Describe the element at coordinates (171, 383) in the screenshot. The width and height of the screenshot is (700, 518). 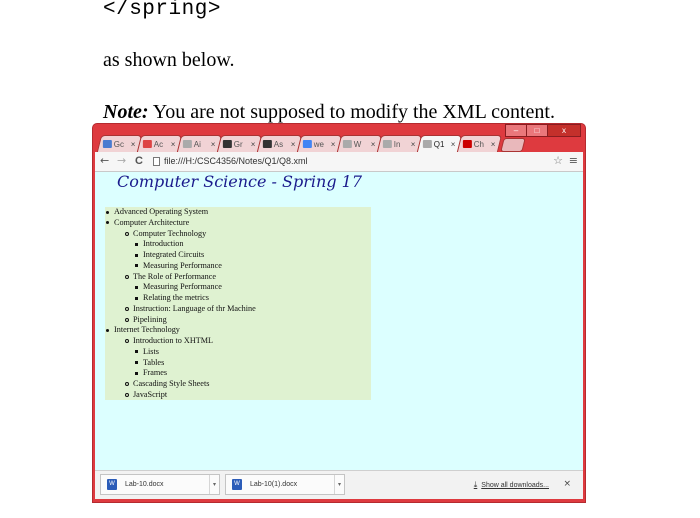
I see `list-item-text: Cascading Style Sheets` at that location.